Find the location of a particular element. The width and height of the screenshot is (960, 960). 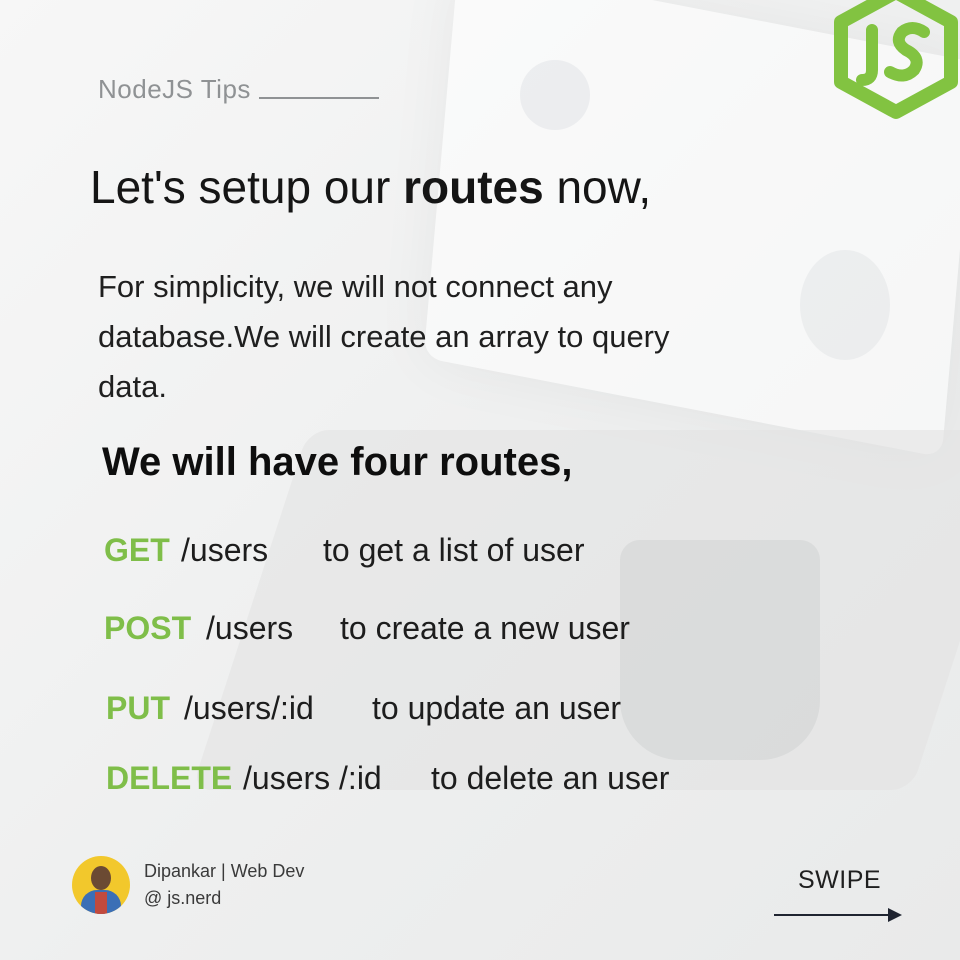

route-method: POST is located at coordinates (148, 628).